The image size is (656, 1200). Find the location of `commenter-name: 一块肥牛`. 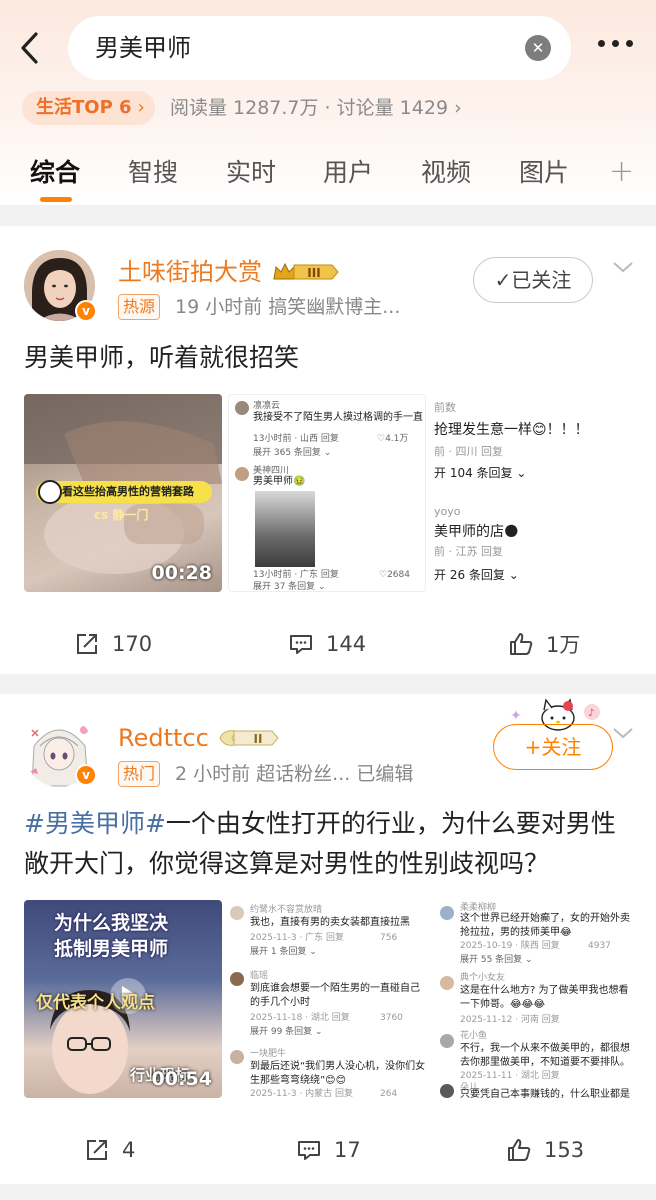

commenter-name: 一块肥牛 is located at coordinates (268, 1054).